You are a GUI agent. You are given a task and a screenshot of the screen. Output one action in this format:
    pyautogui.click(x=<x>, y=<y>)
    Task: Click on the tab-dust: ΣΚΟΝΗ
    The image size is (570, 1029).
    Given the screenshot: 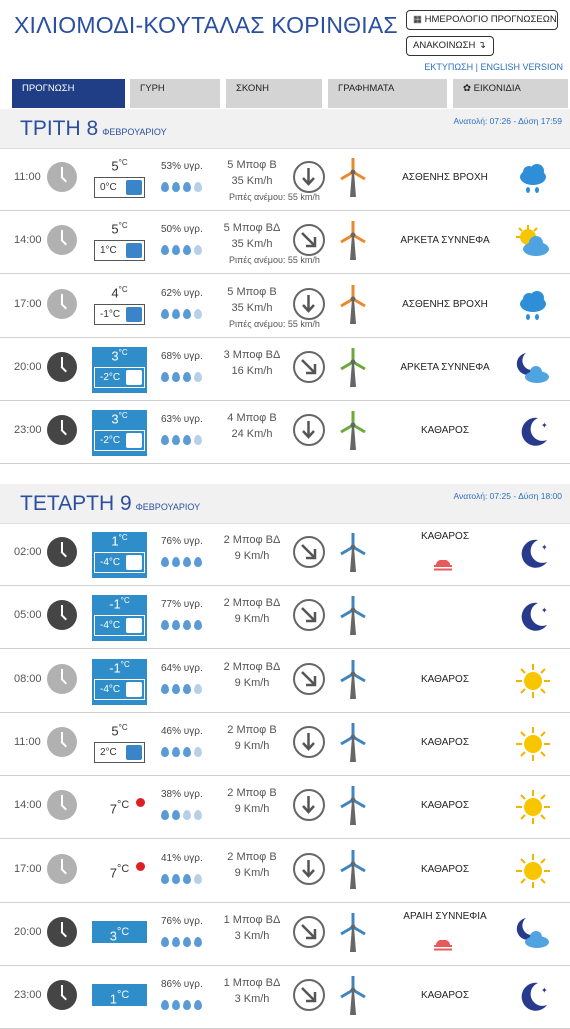 What is the action you would take?
    pyautogui.click(x=274, y=93)
    